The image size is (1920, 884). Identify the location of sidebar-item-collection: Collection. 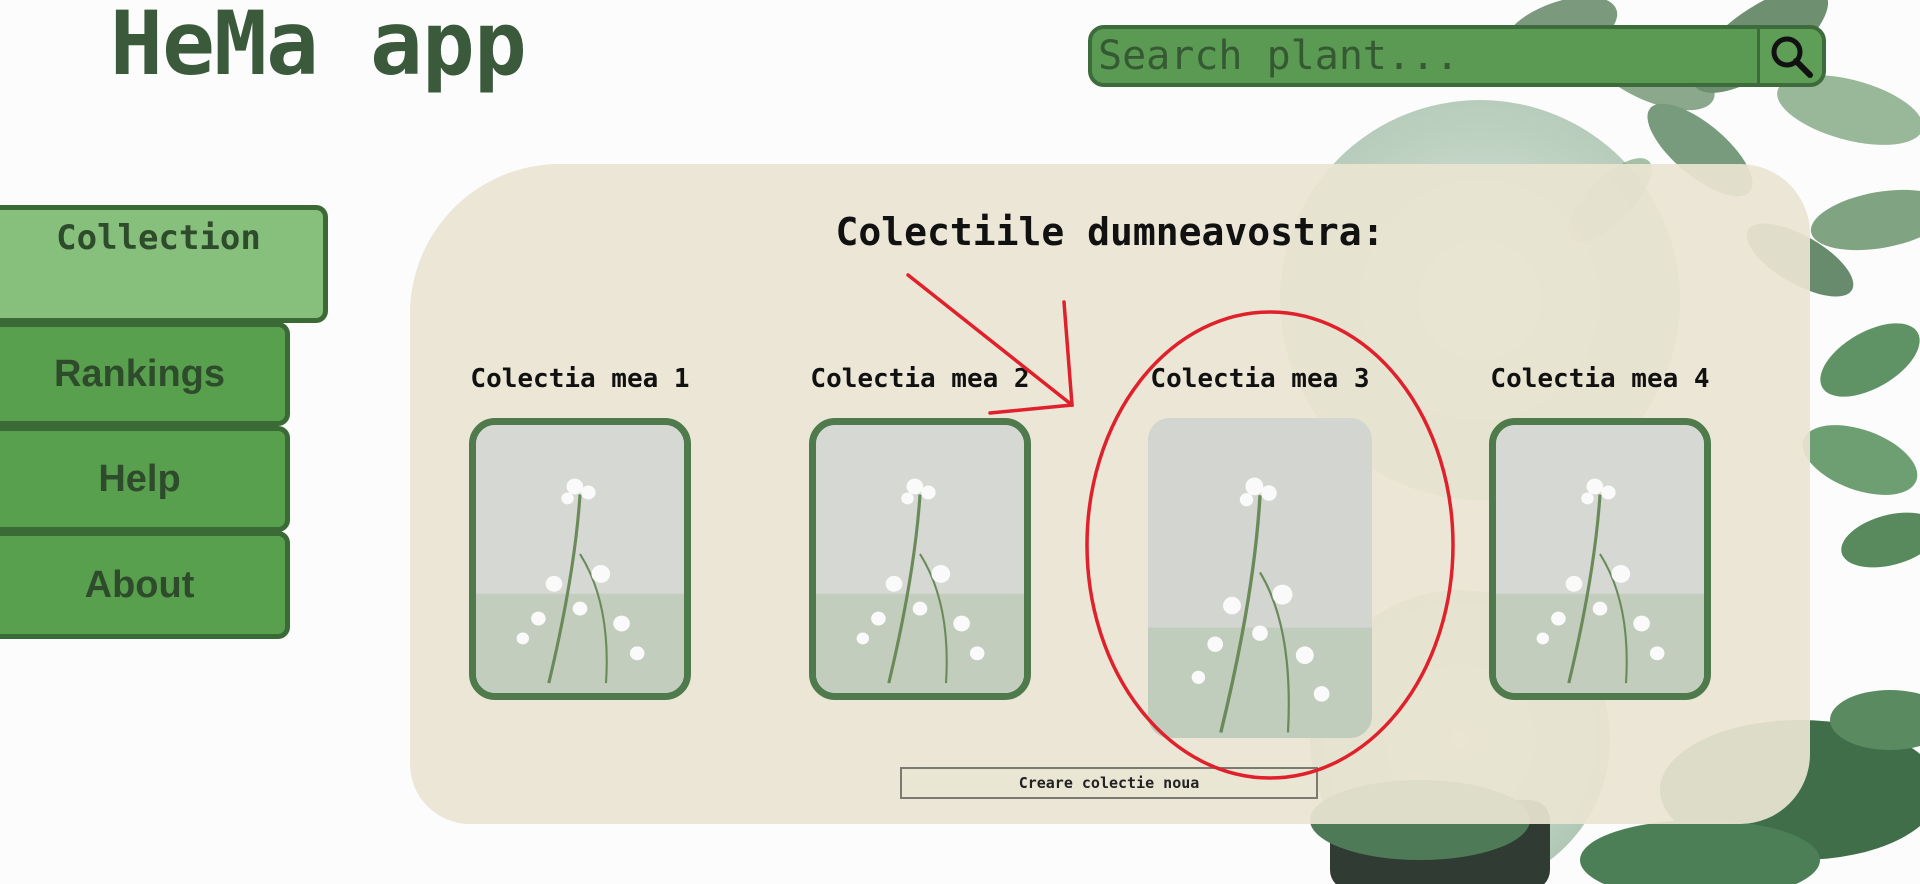
(164, 264).